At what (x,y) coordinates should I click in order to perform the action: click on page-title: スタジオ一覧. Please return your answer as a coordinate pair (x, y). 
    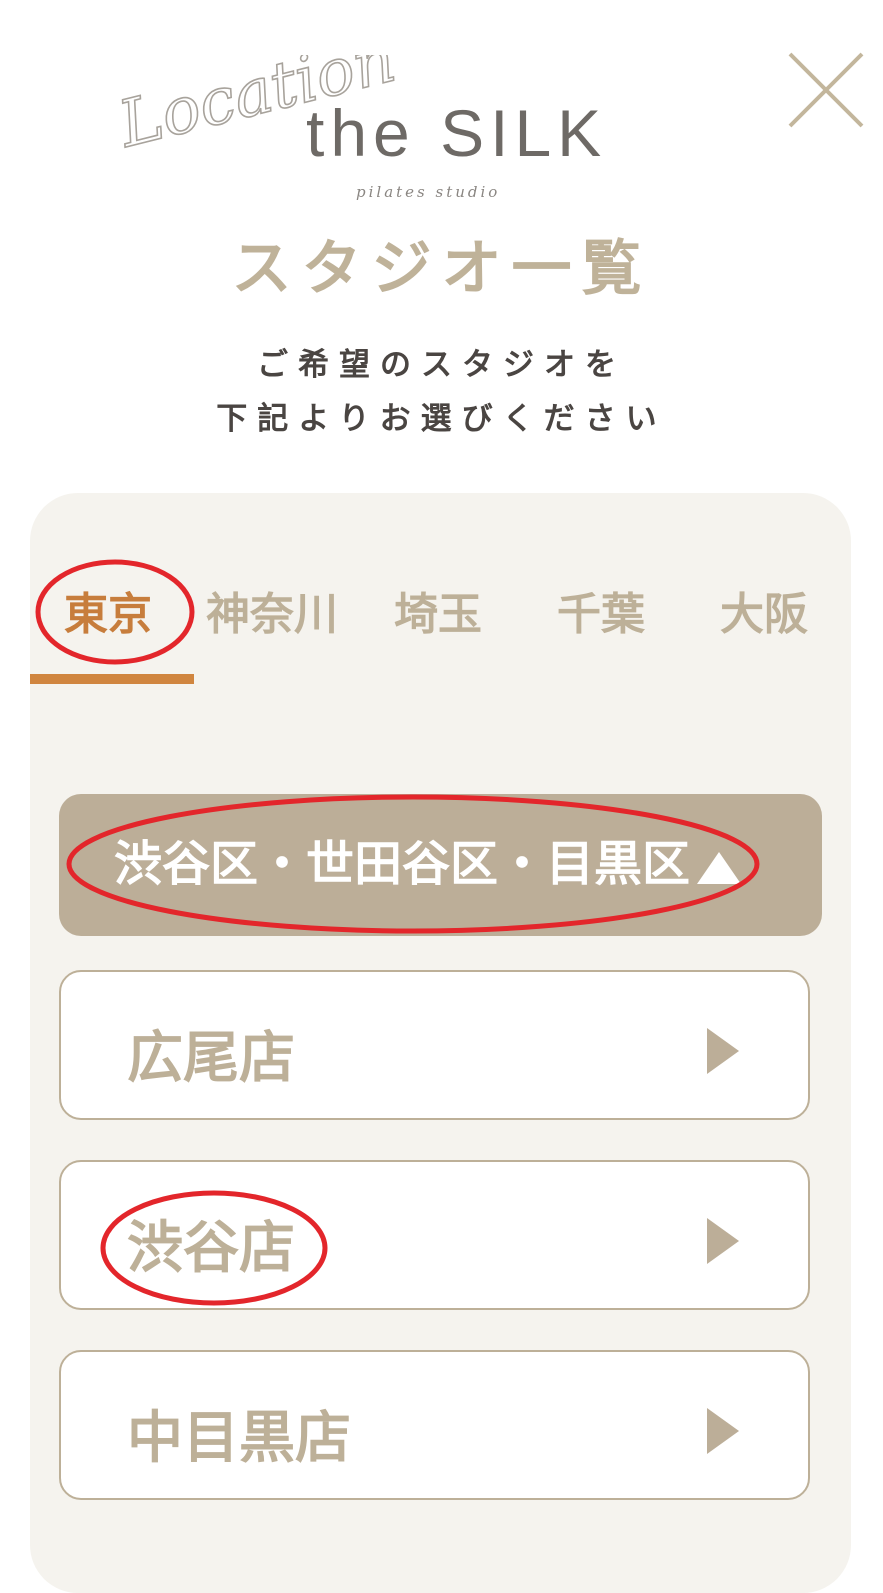
    Looking at the image, I should click on (441, 269).